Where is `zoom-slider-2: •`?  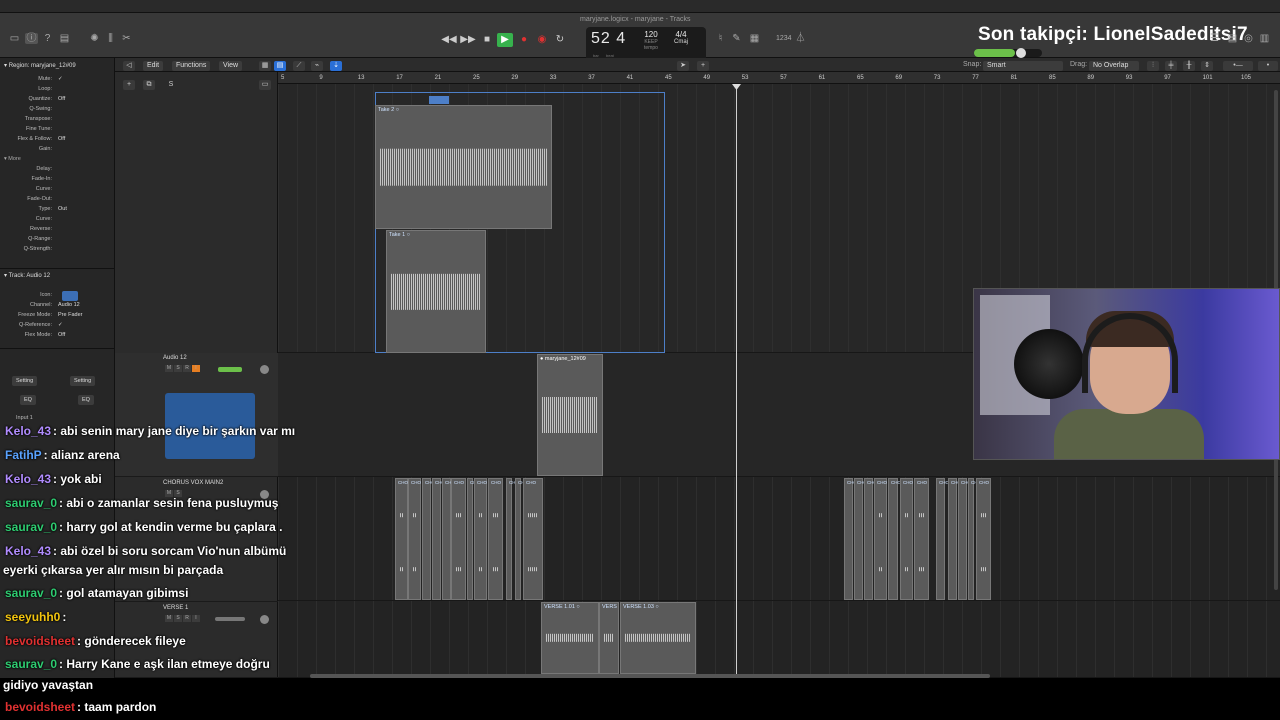
zoom-slider-2: • is located at coordinates (1268, 66).